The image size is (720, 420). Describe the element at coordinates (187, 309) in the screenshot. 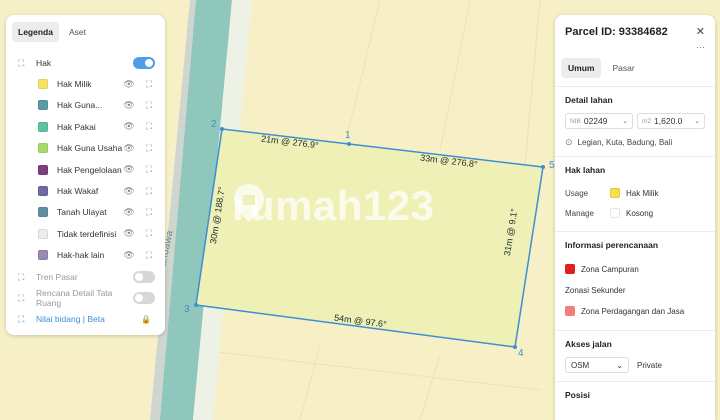

I see `vertex-label: 3` at that location.